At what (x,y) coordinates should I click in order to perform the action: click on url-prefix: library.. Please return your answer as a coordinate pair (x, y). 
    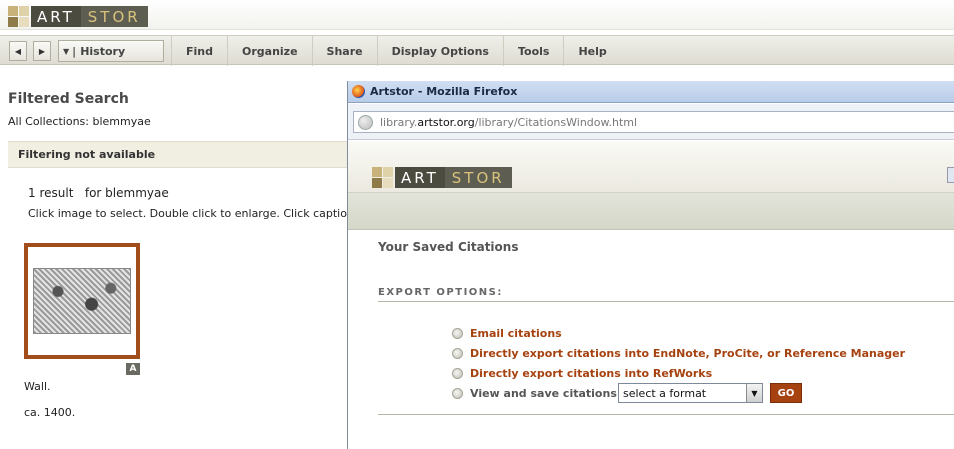
    Looking at the image, I should click on (399, 122).